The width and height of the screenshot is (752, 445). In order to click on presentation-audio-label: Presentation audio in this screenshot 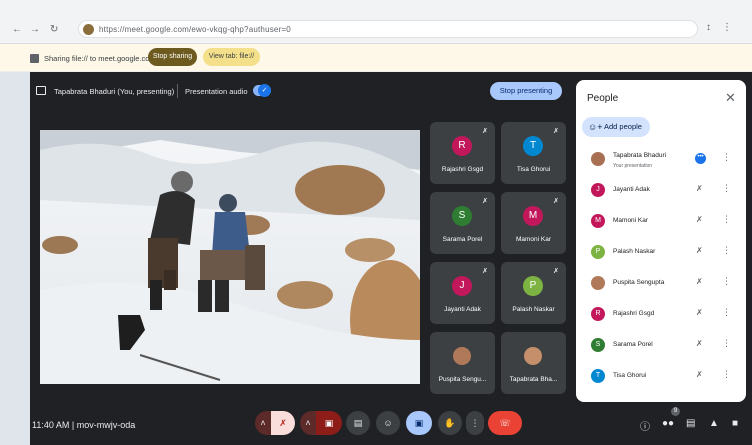, I will do `click(216, 91)`.